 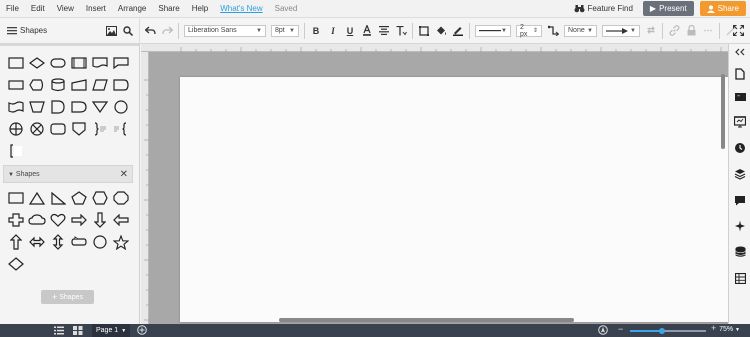 What do you see at coordinates (36, 85) in the screenshot?
I see `display-shape-icon` at bounding box center [36, 85].